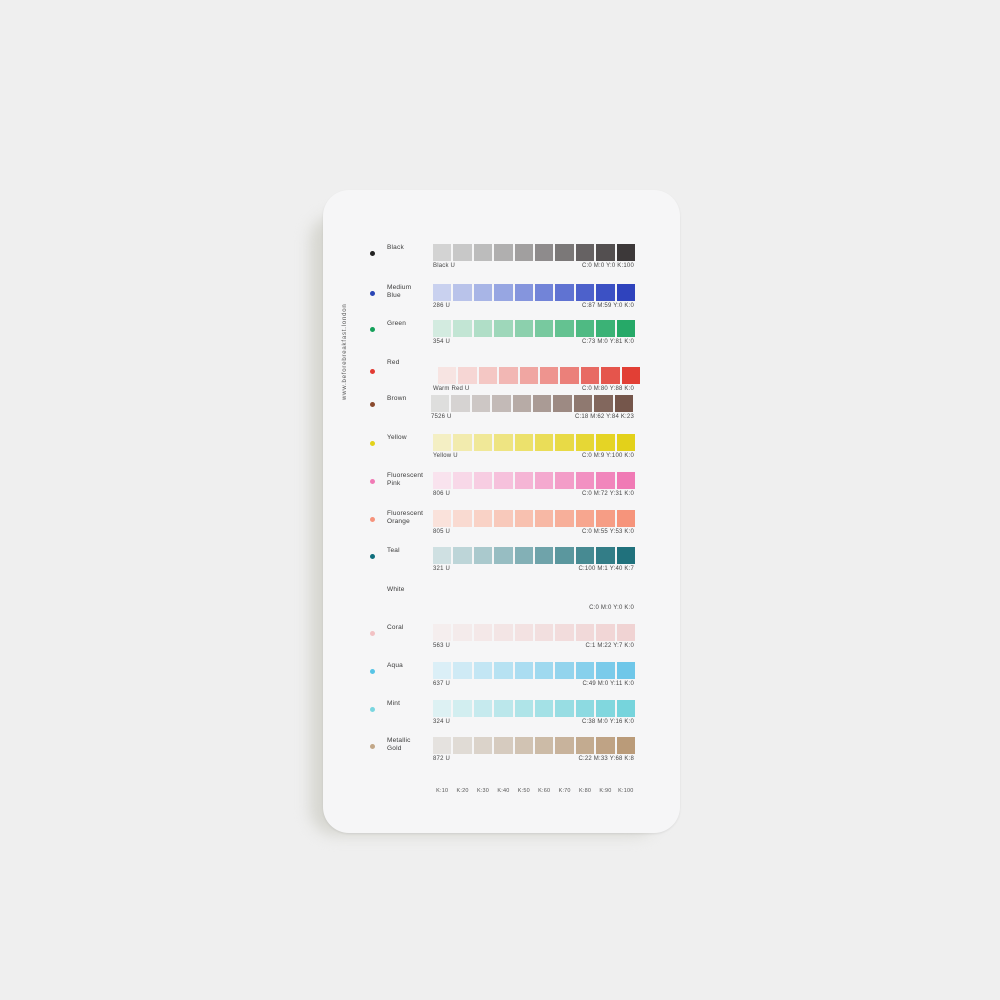 The width and height of the screenshot is (1000, 1000). I want to click on pantone-code: 286 U, so click(442, 306).